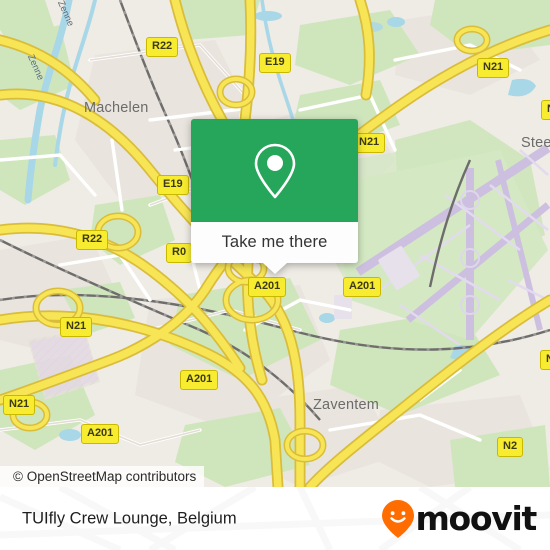 The height and width of the screenshot is (550, 550). I want to click on osm-attribution: © OpenStreetMap contributors, so click(102, 476).